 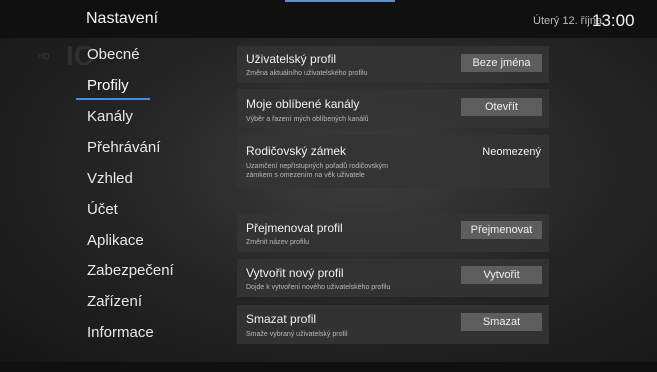 I want to click on setting-title: Uživatelský profil, so click(x=291, y=59).